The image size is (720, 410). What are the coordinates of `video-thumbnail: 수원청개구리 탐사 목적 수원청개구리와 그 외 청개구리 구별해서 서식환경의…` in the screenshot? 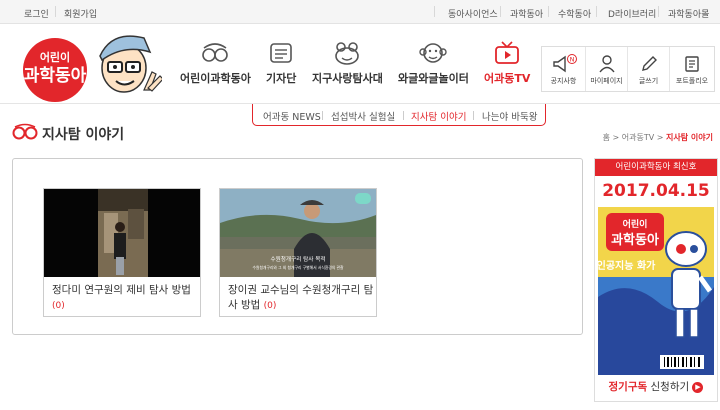 It's located at (298, 233).